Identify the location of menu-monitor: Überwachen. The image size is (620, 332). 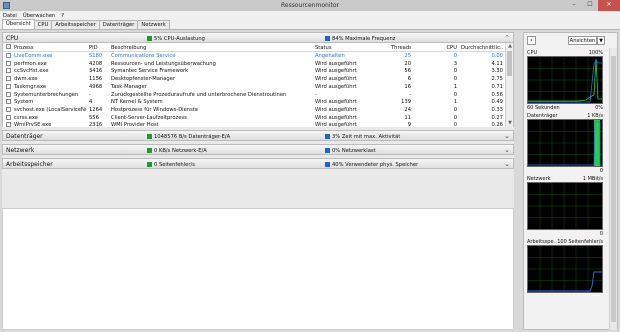
(39, 16).